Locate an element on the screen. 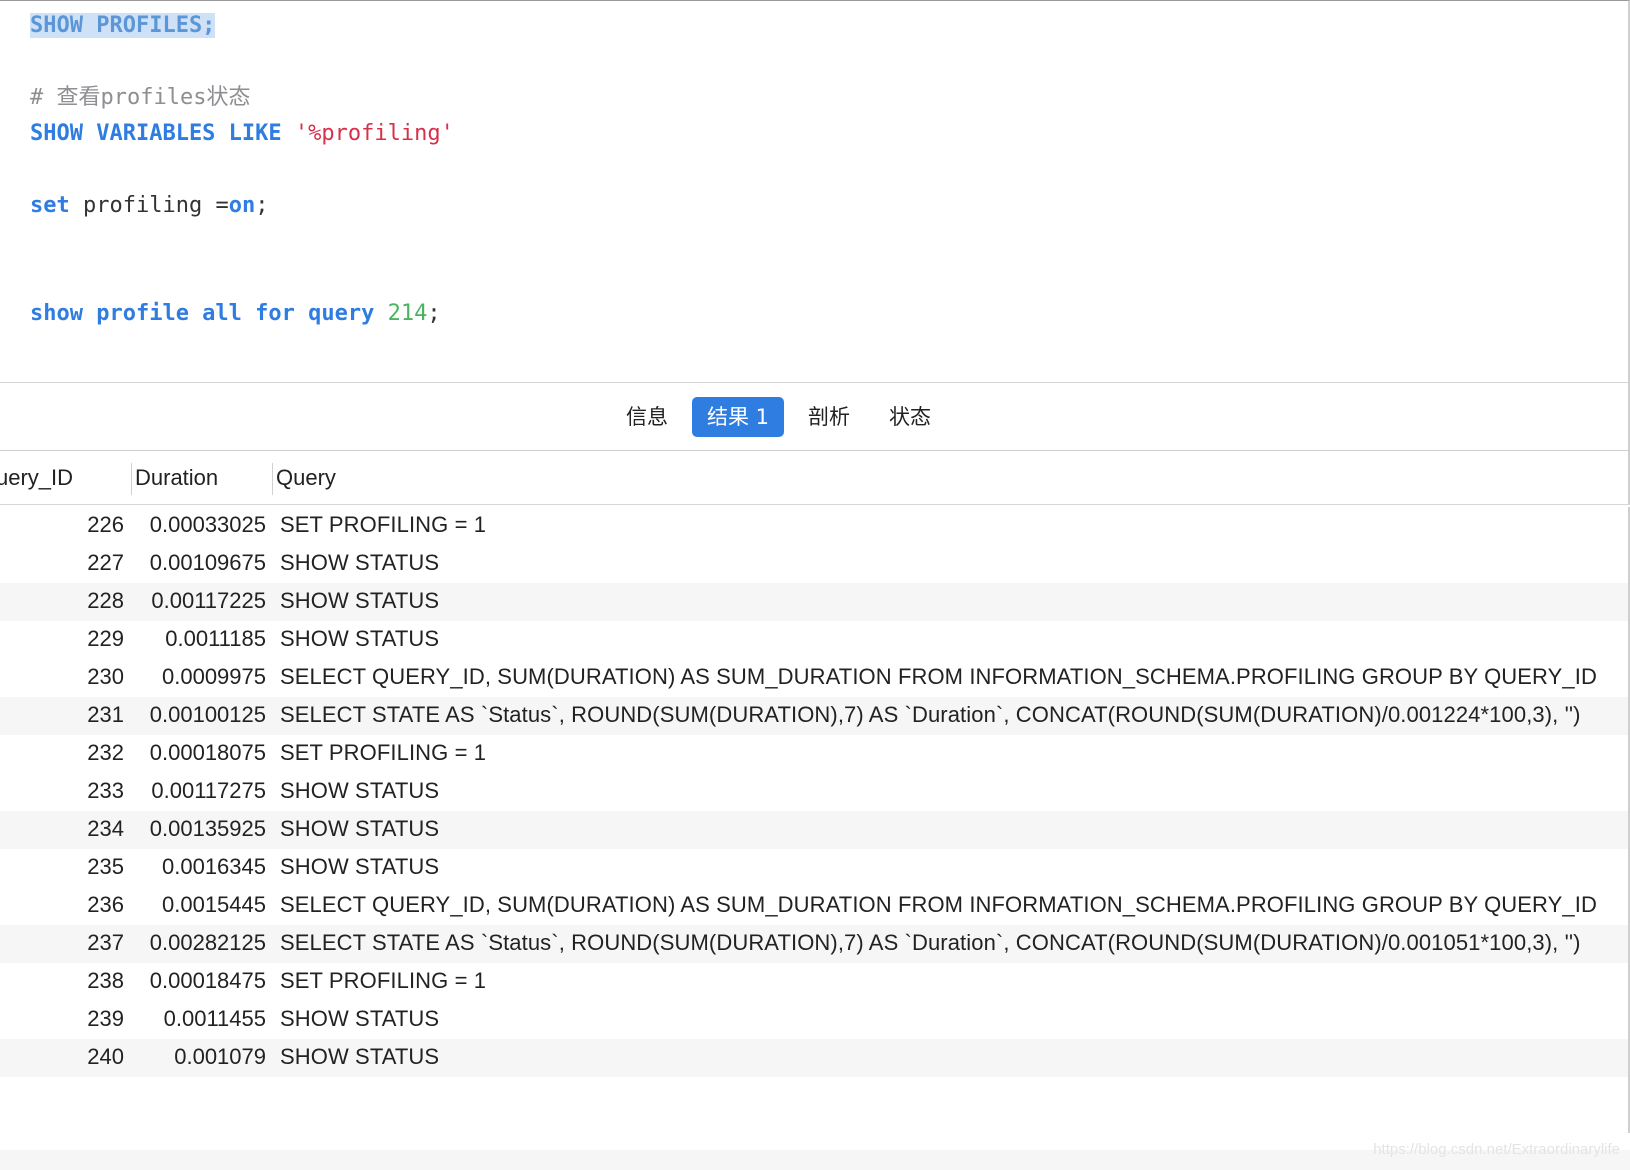 The width and height of the screenshot is (1630, 1170). table-row: 239 0.0011455 SHOW STATUS is located at coordinates (814, 1020).